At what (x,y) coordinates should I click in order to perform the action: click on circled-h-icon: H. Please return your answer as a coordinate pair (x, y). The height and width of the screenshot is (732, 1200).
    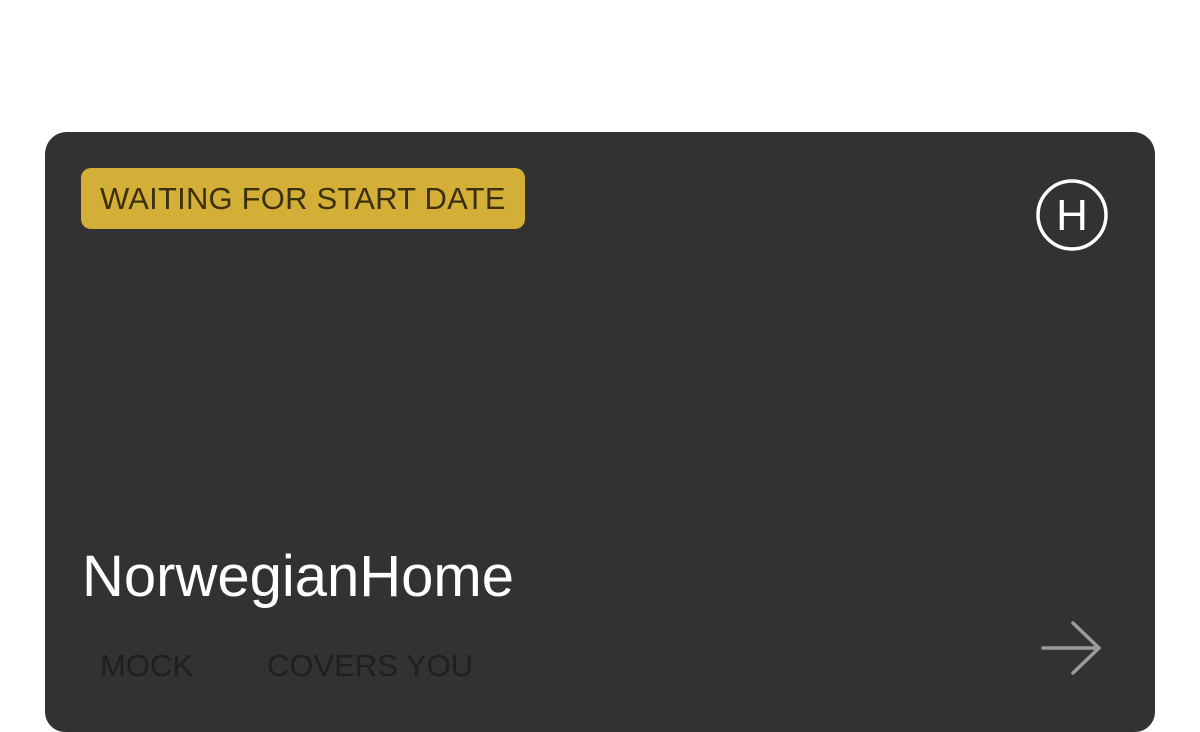
    Looking at the image, I should click on (1072, 215).